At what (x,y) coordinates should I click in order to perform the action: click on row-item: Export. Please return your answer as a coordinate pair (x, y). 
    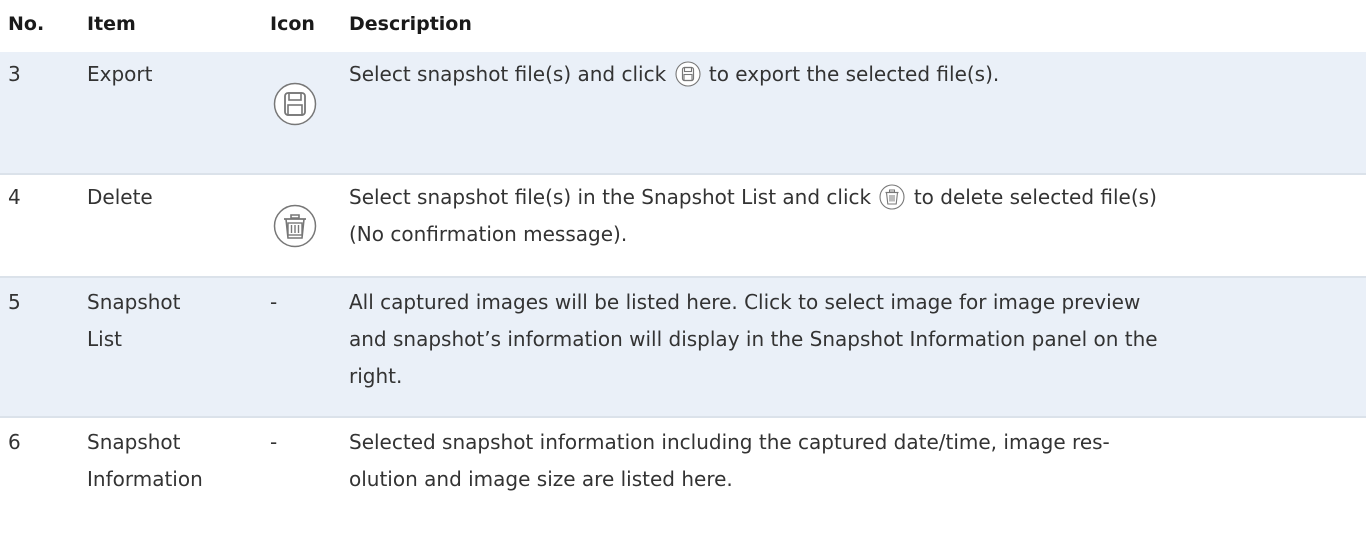
    Looking at the image, I should click on (120, 74).